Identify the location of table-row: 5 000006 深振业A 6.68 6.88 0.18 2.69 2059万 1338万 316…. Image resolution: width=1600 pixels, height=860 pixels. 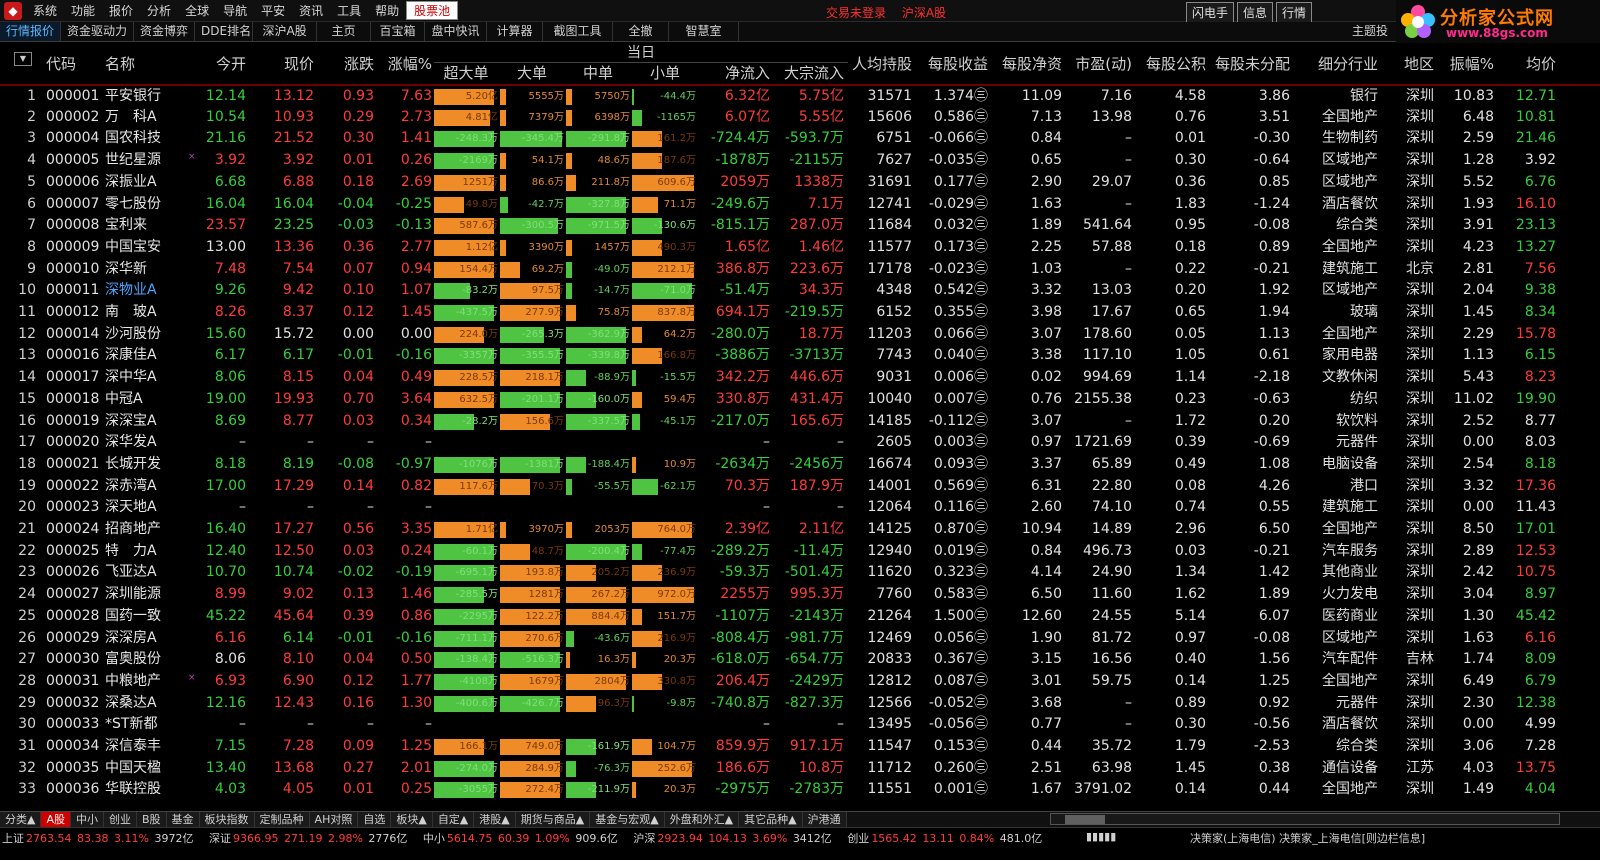
(800, 183).